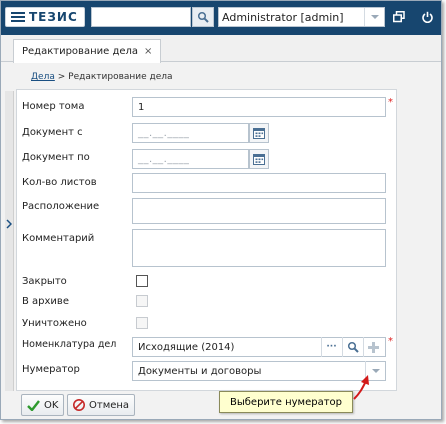 Image resolution: width=446 pixels, height=424 pixels. I want to click on doc-to-date-input: __.__.____, so click(190, 159).